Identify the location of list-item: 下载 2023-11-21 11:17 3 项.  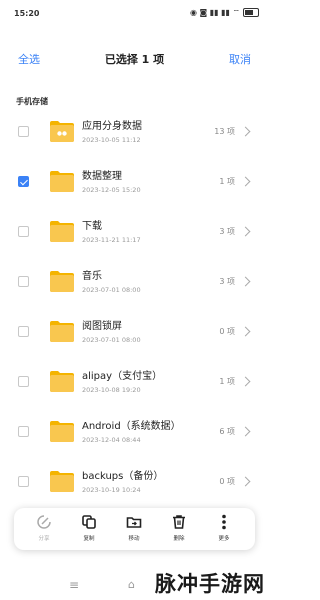
(134, 233).